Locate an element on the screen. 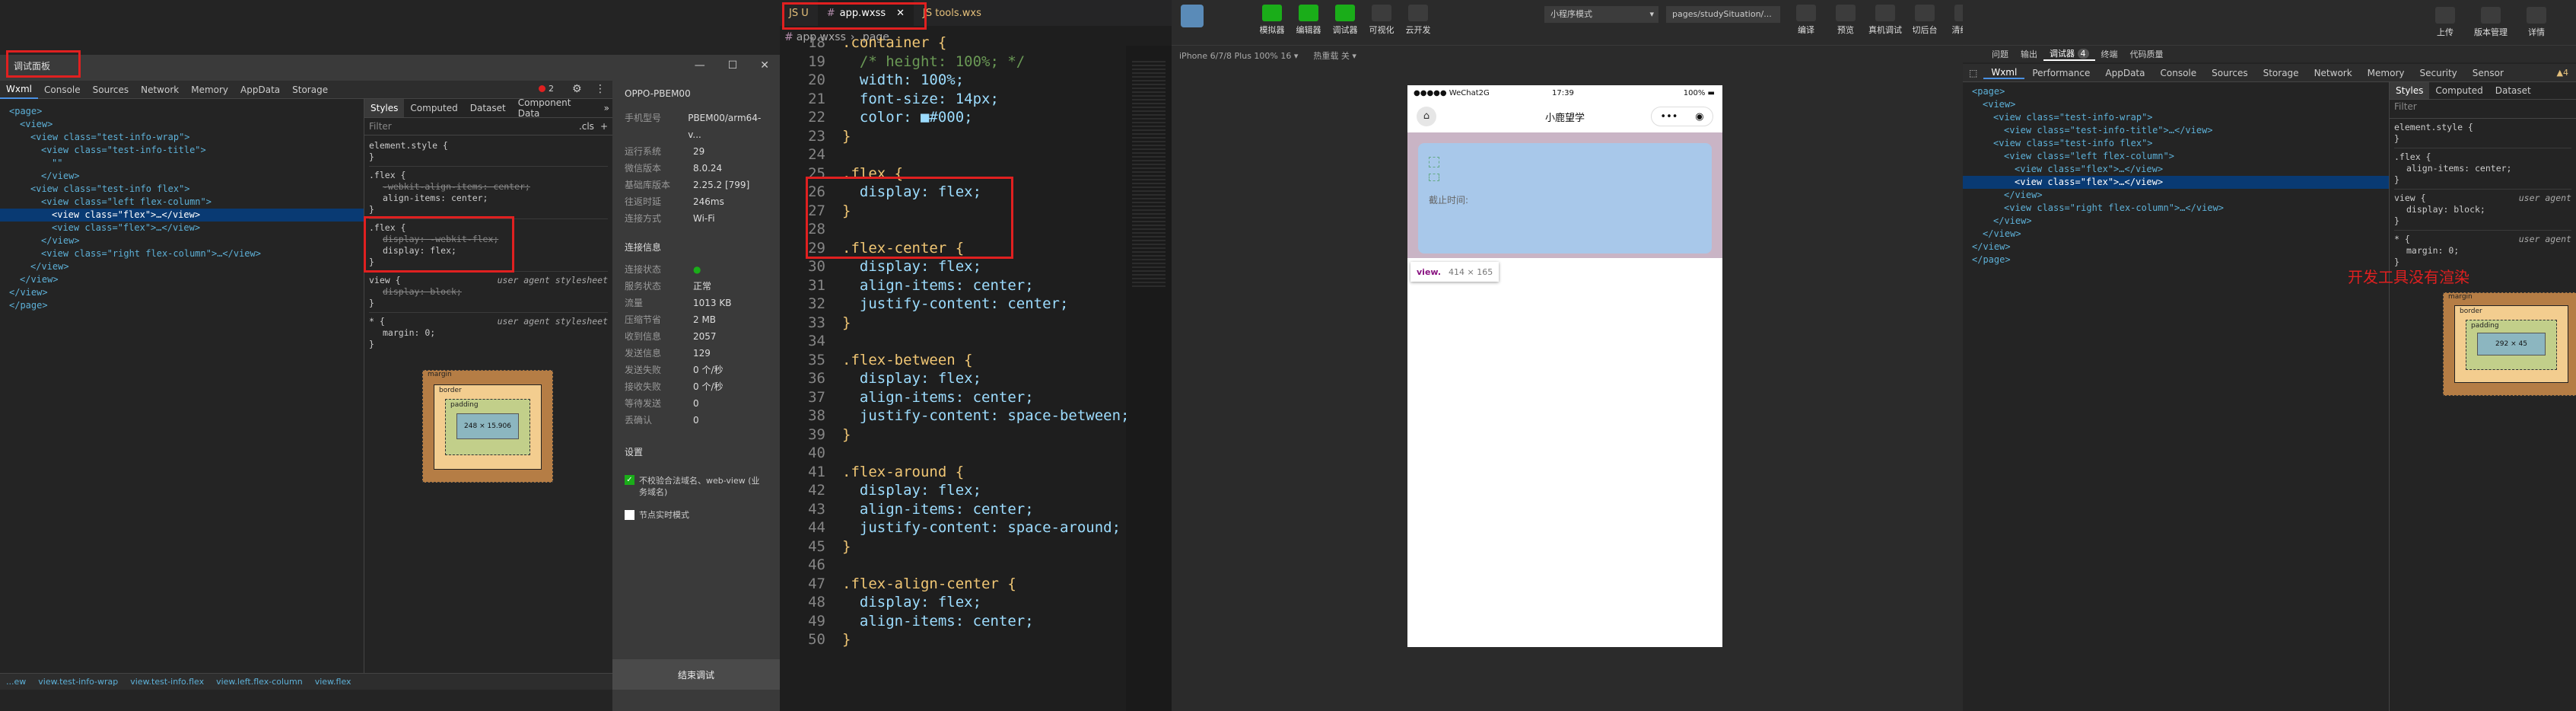 This screenshot has width=2576, height=711. tab-network: Network is located at coordinates (160, 89).